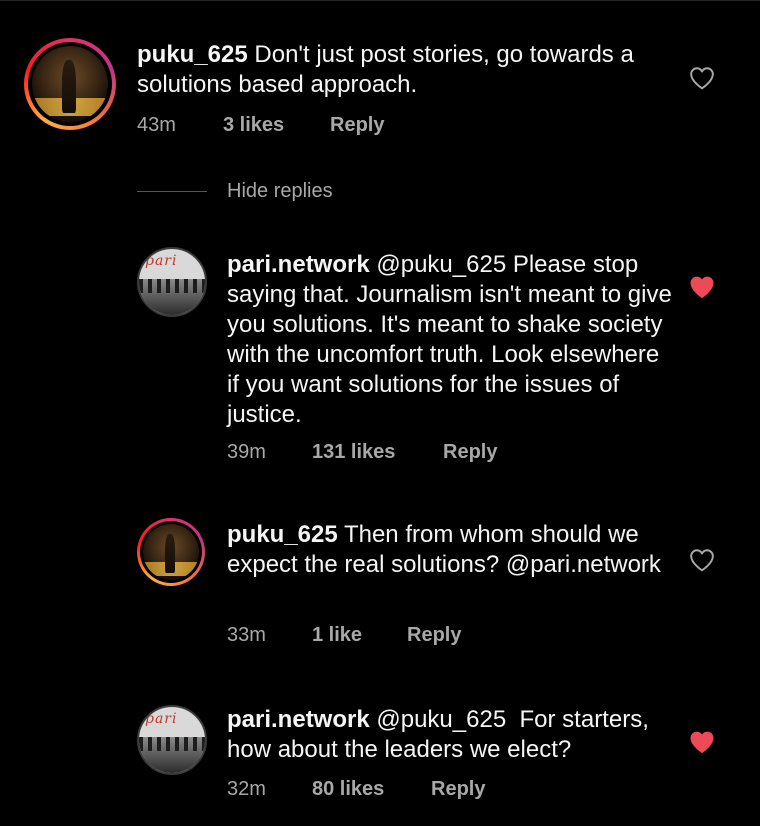 This screenshot has width=760, height=826. Describe the element at coordinates (156, 125) in the screenshot. I see `comment-time: 43m` at that location.